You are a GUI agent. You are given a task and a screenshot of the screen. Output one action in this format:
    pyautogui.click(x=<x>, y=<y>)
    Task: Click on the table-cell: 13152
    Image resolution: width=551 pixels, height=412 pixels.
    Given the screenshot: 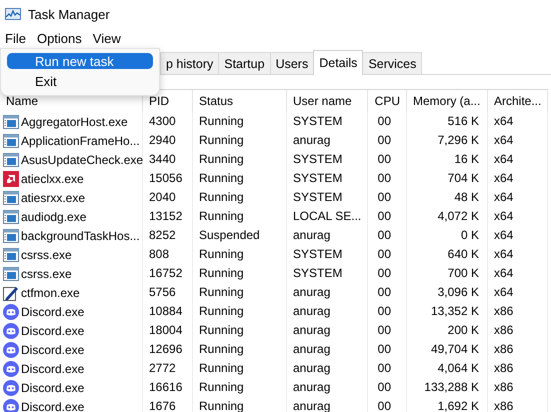 What is the action you would take?
    pyautogui.click(x=168, y=216)
    